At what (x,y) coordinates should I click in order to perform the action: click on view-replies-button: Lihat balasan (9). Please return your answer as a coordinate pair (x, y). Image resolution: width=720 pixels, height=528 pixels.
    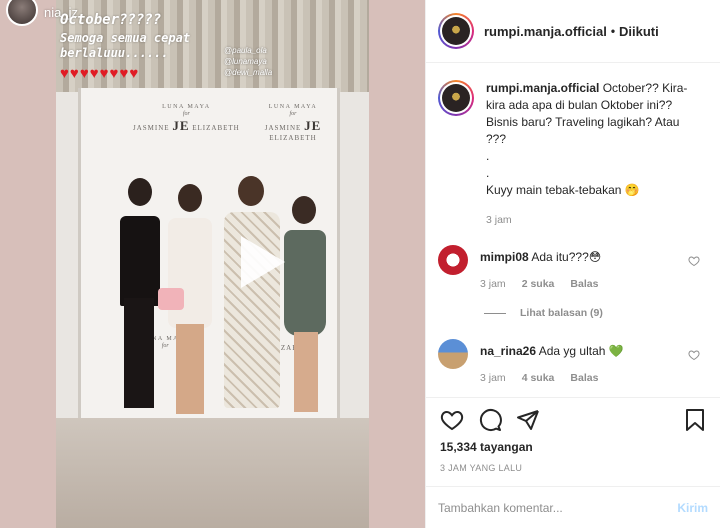
    Looking at the image, I should click on (602, 313).